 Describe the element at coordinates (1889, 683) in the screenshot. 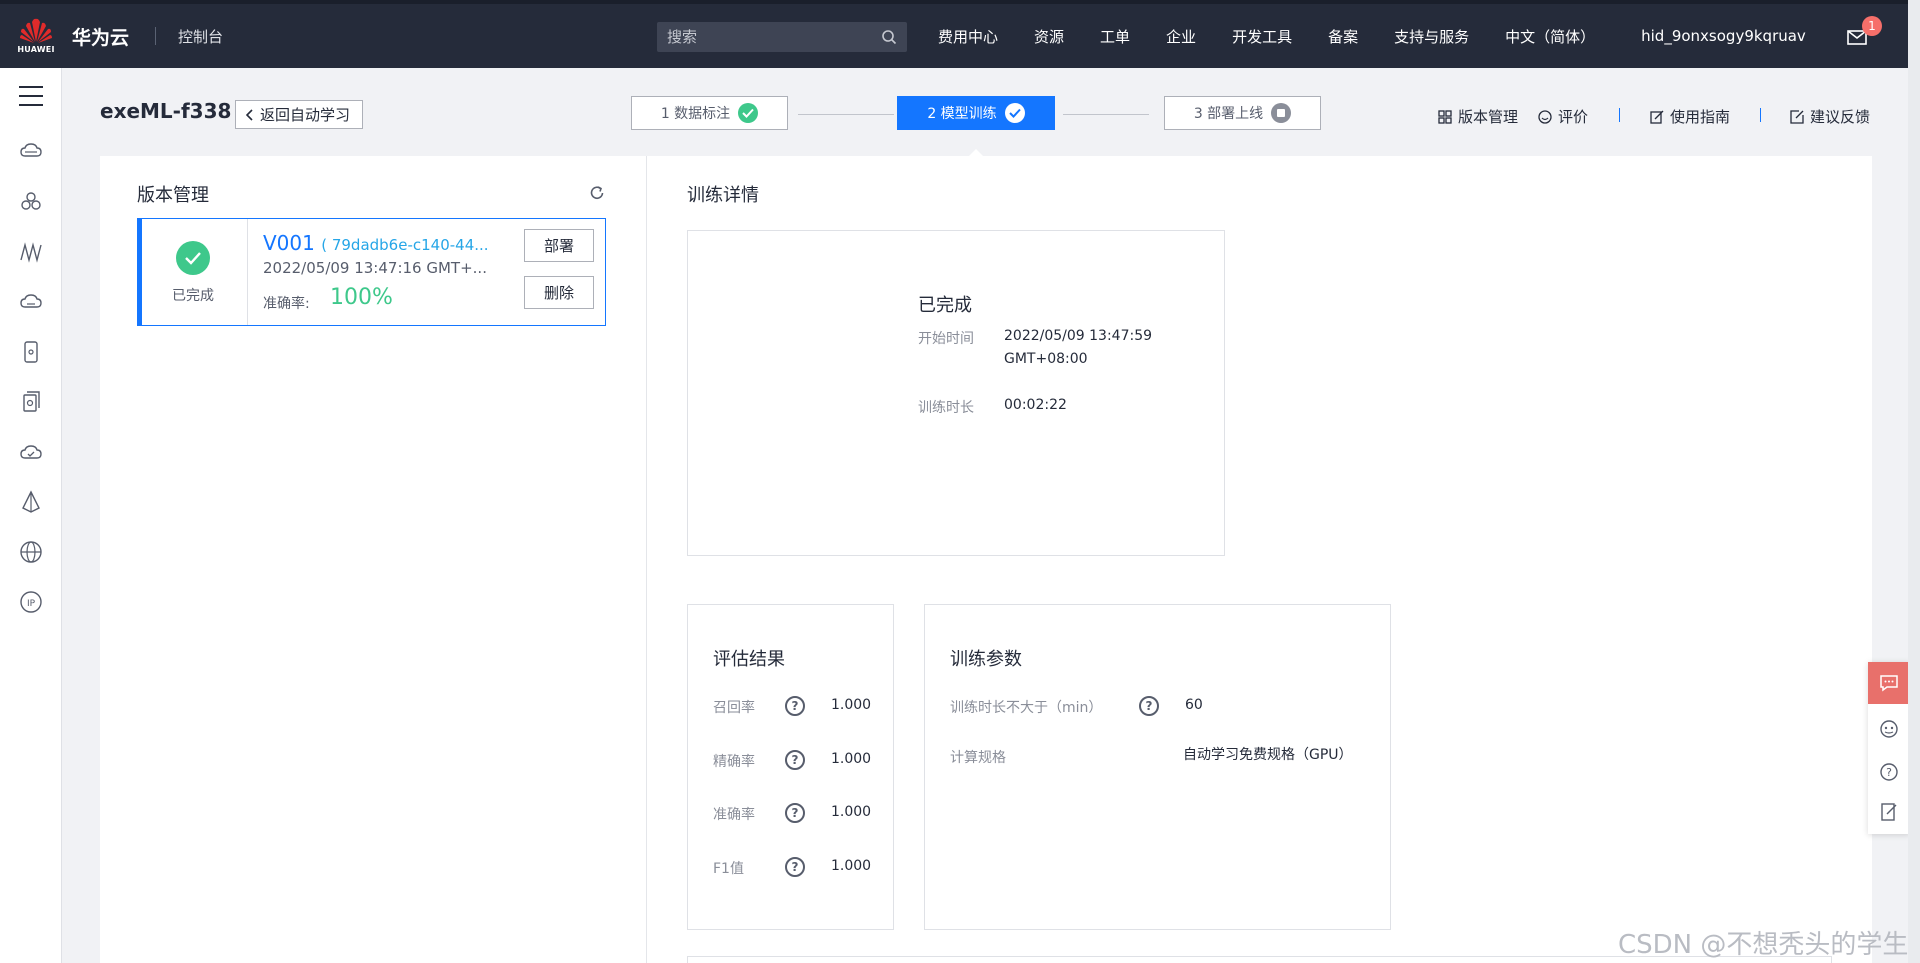

I see `chat-button` at that location.